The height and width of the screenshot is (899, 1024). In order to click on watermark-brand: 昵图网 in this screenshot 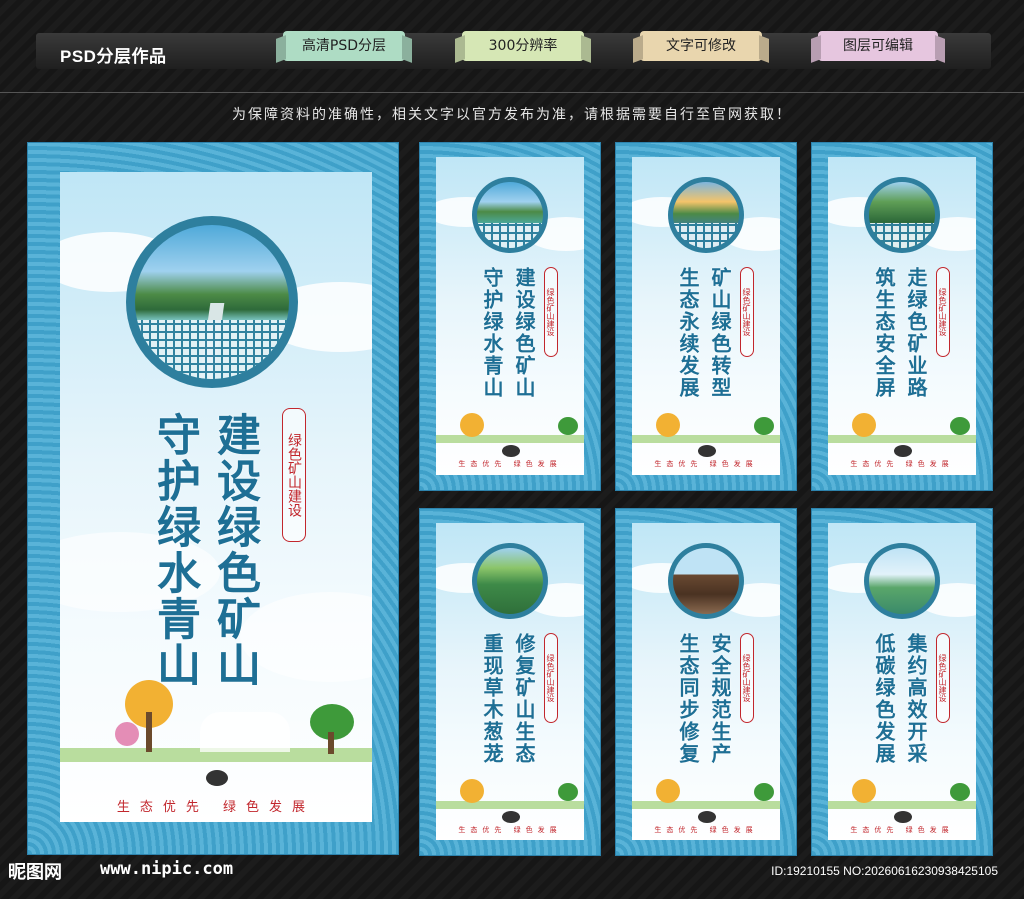, I will do `click(35, 872)`.